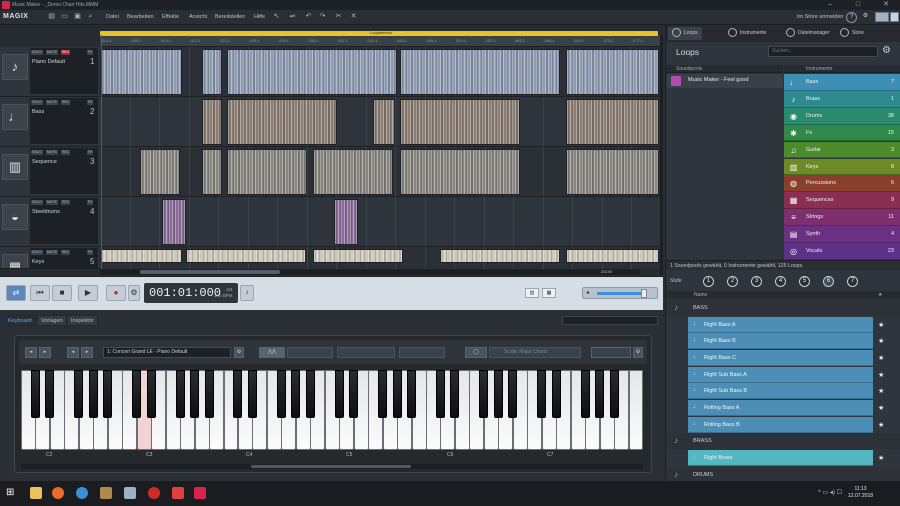  I want to click on search-icon: ⌕, so click(90, 17).